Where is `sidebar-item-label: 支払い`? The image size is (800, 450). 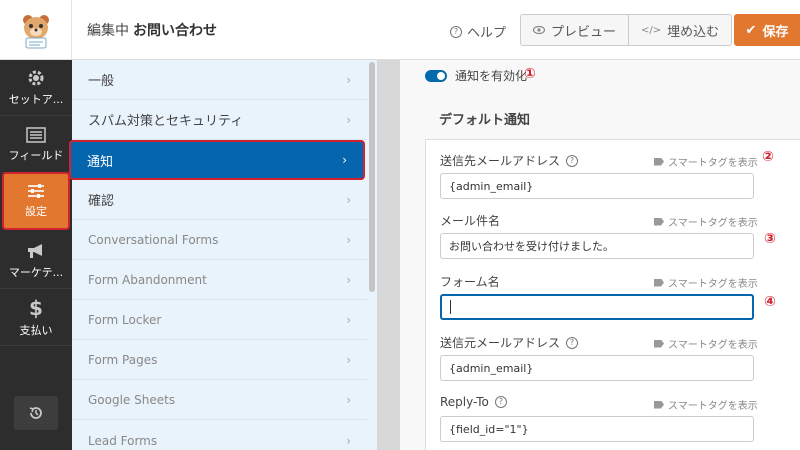 sidebar-item-label: 支払い is located at coordinates (36, 330).